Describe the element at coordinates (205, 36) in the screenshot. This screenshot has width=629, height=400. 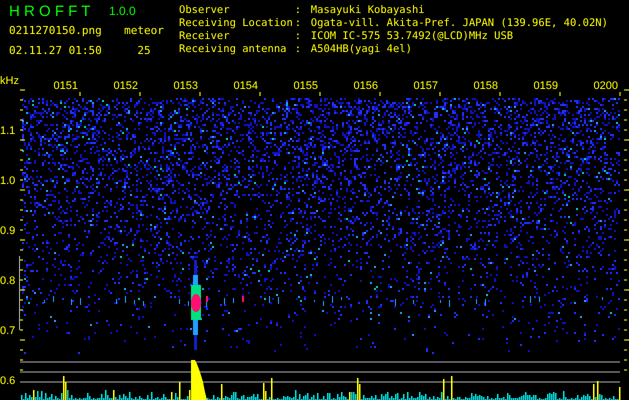
I see `info-label: Receiver` at that location.